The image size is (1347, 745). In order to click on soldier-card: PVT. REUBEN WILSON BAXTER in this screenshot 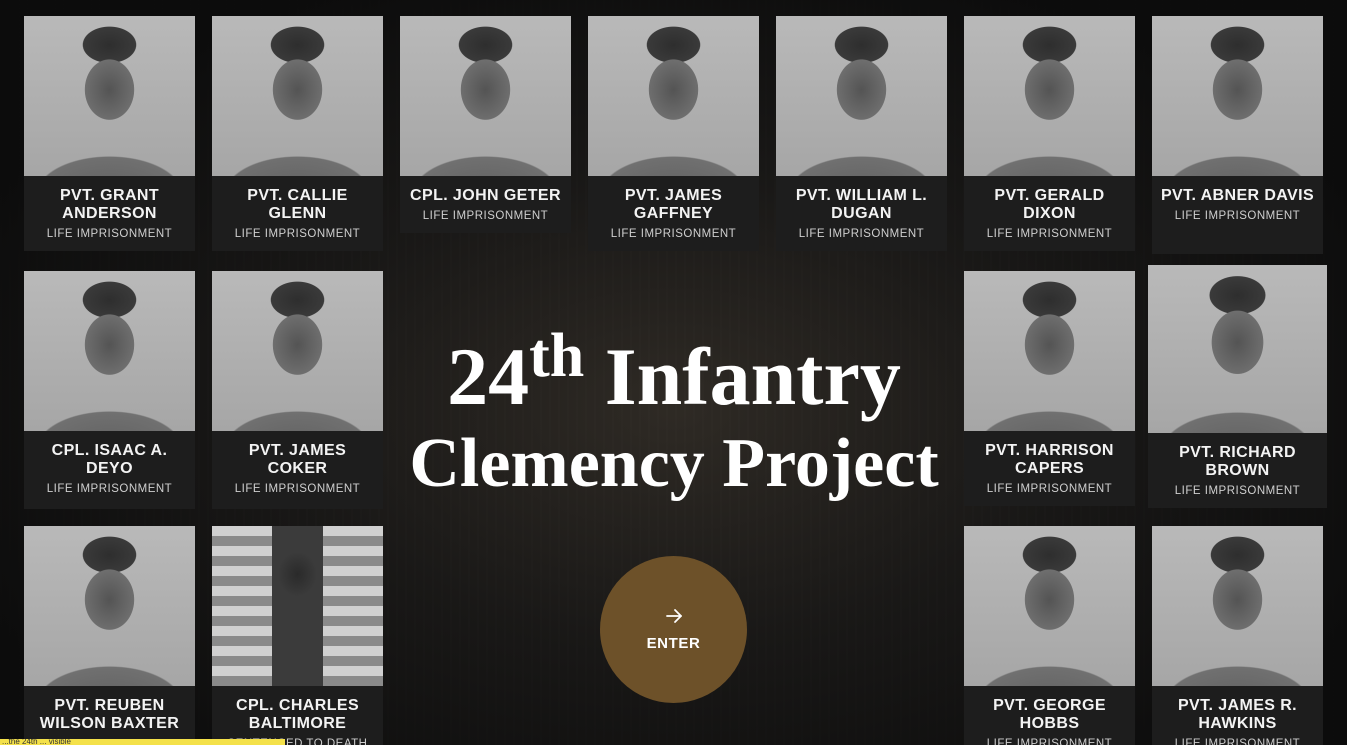, I will do `click(109, 635)`.